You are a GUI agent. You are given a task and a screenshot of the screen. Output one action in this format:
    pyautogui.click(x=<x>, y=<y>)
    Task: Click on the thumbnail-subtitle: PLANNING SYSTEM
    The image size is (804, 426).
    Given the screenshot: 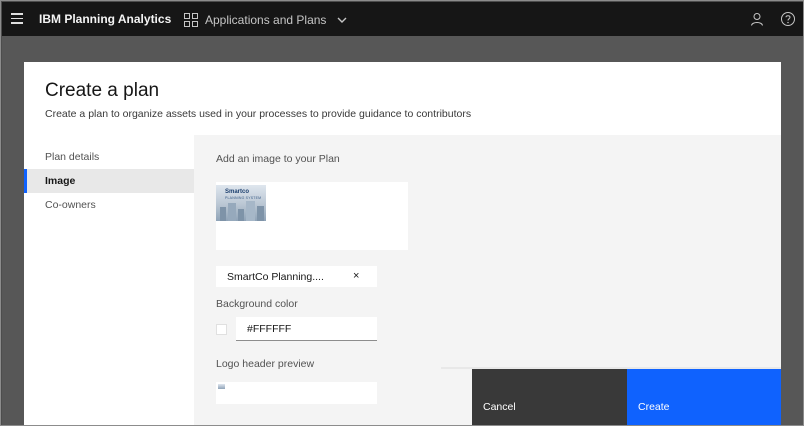 What is the action you would take?
    pyautogui.click(x=243, y=198)
    